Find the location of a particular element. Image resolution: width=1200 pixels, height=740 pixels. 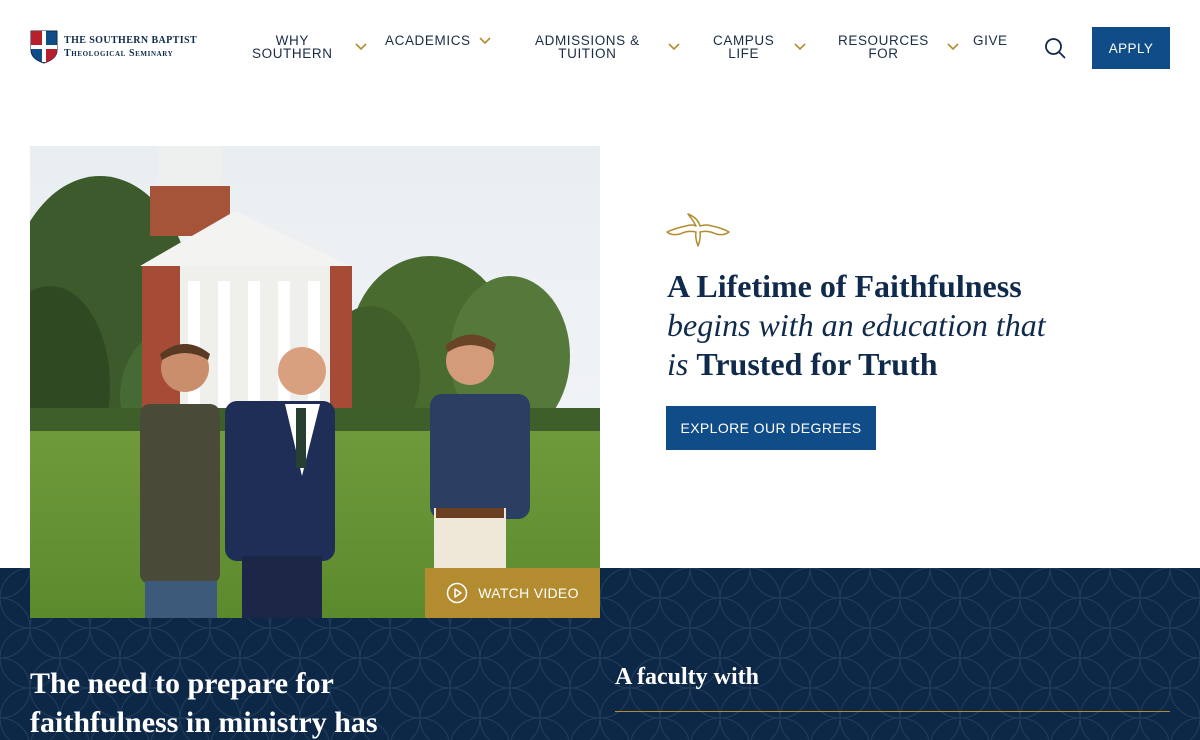

nav-label: ADMISSIONS & TUITION is located at coordinates (587, 47).